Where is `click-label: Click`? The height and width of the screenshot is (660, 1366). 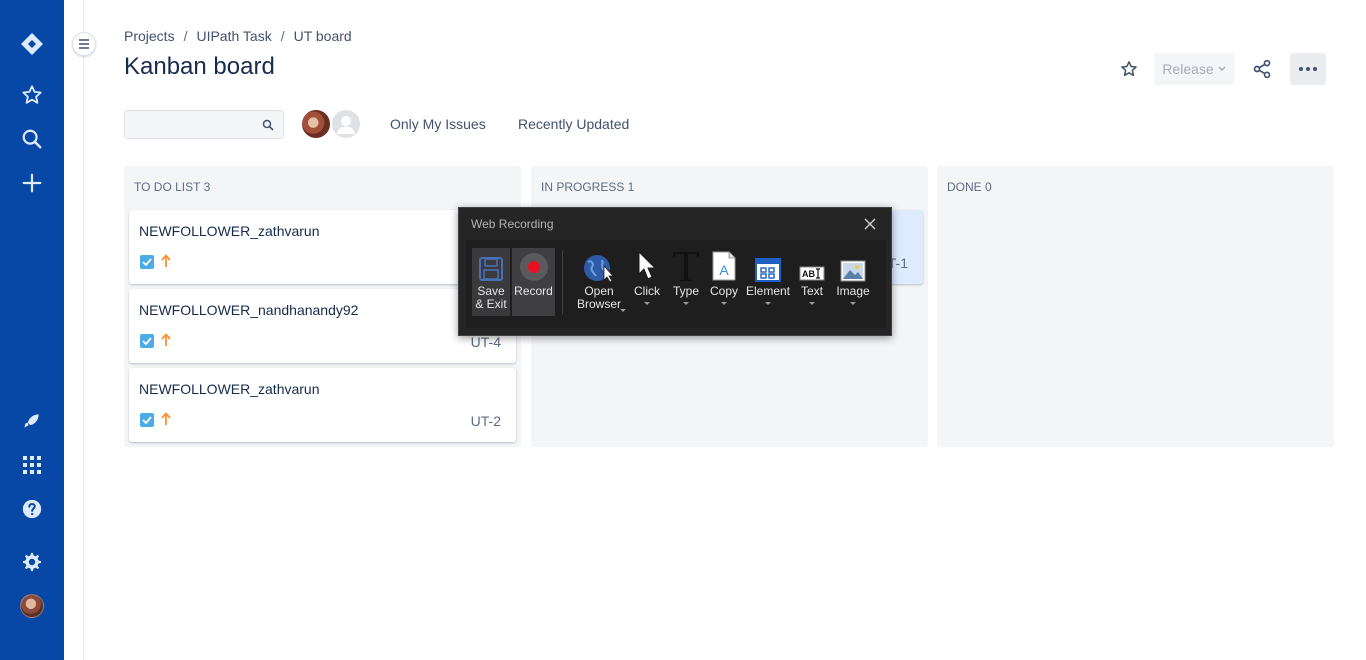 click-label: Click is located at coordinates (647, 291).